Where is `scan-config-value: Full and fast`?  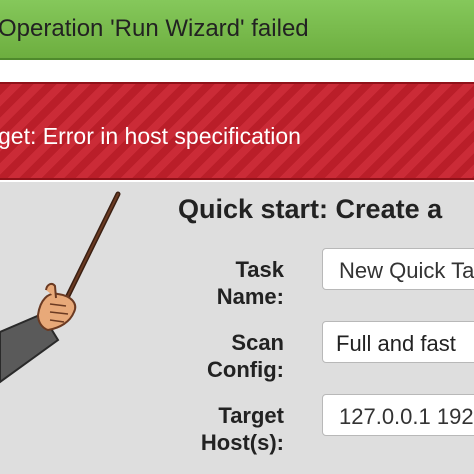
scan-config-value: Full and fast is located at coordinates (396, 343).